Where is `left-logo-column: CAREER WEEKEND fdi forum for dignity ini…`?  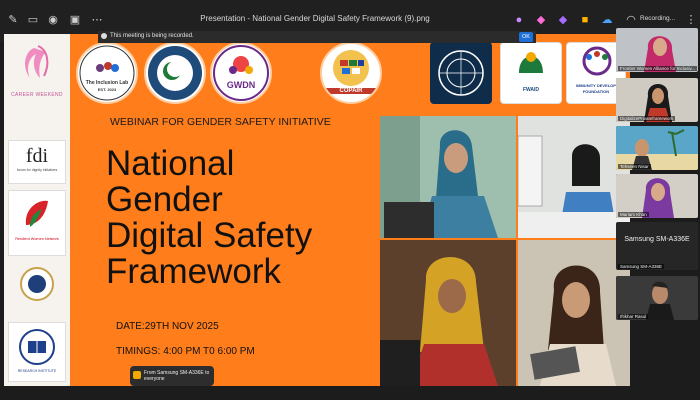
left-logo-column: CAREER WEEKEND fdi forum for dignity ini… is located at coordinates (37, 210).